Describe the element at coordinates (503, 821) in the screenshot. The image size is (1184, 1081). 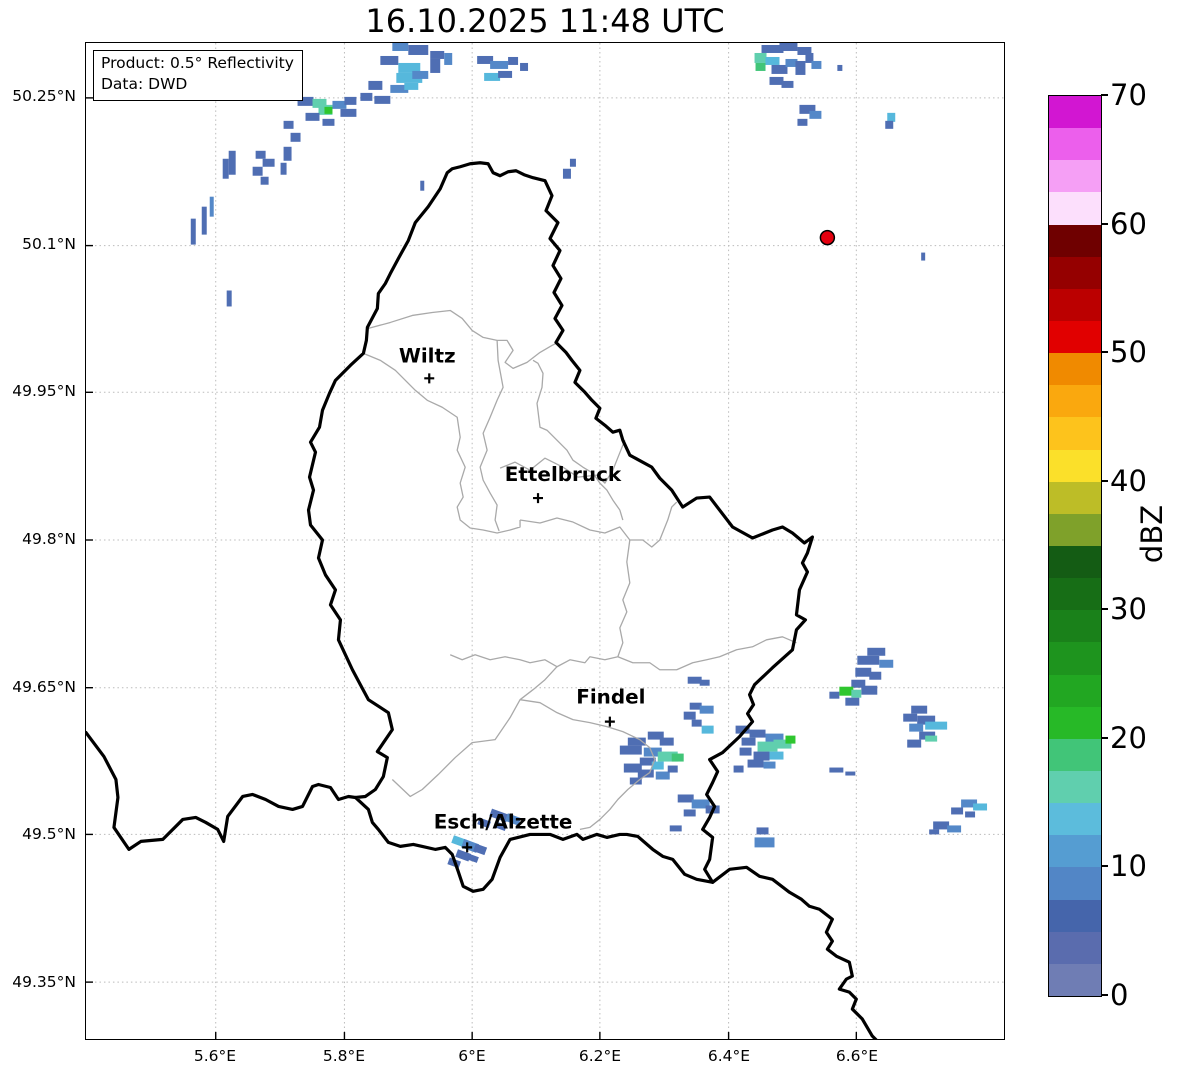
I see `city-label: Esch/Alzette` at that location.